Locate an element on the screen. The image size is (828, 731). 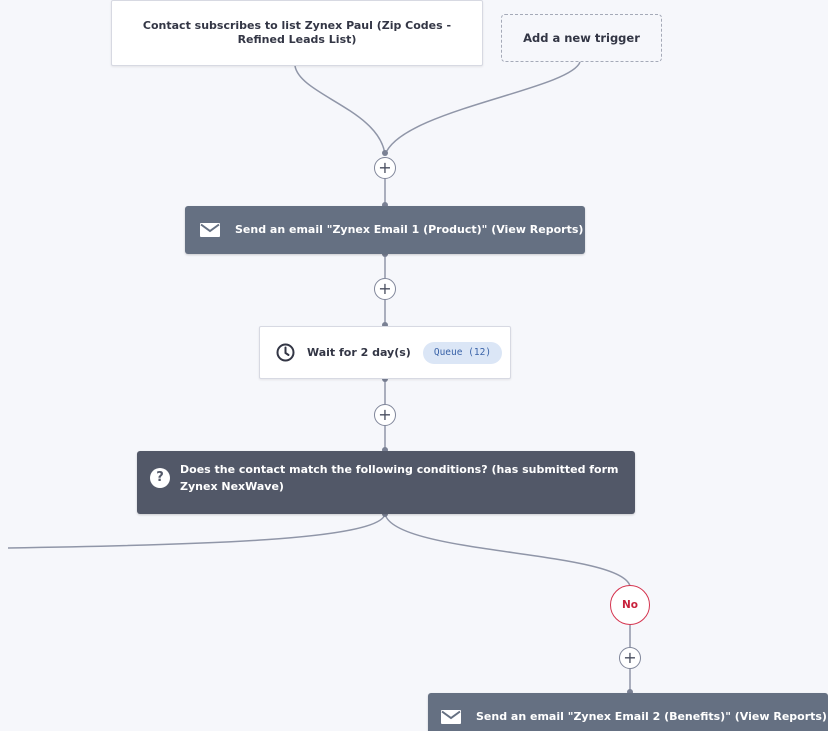
queue-badge: Queue (12) is located at coordinates (462, 352).